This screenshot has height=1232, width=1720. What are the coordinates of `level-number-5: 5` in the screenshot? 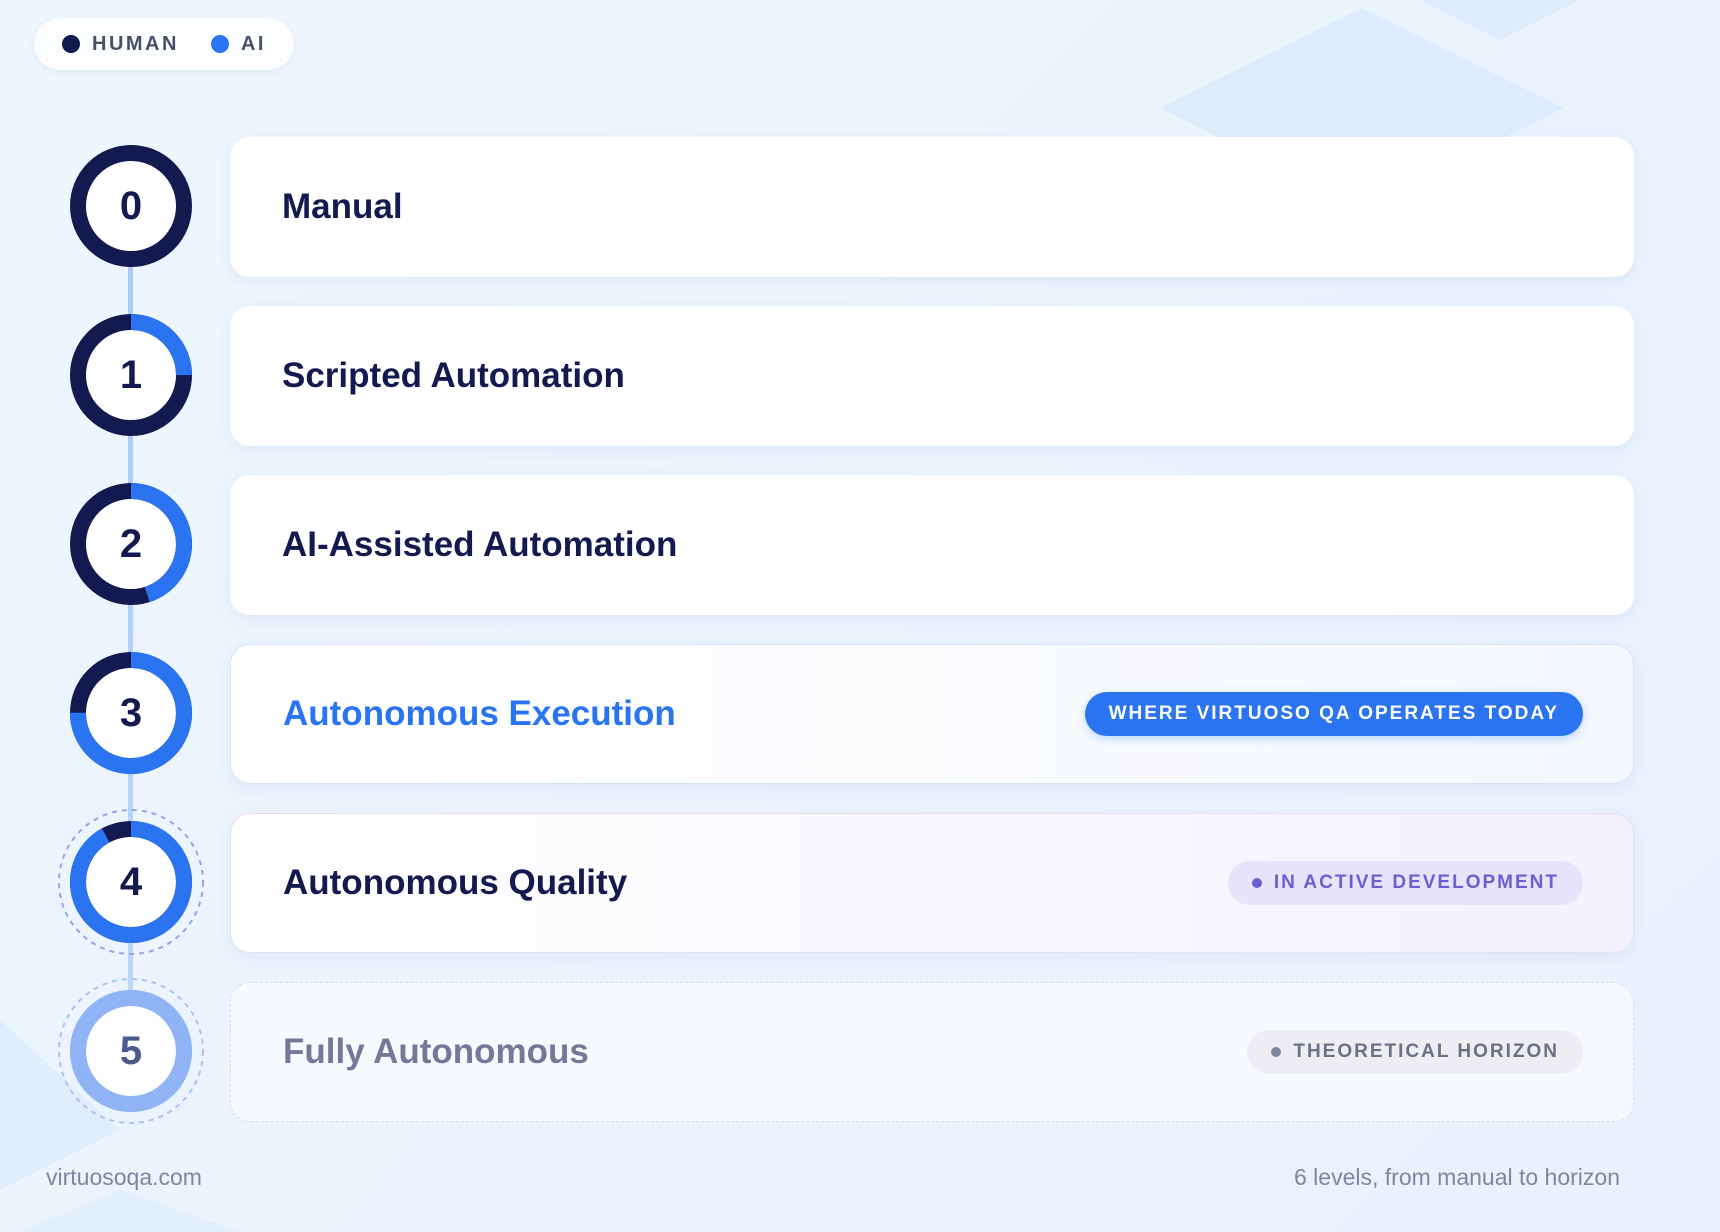 It's located at (131, 1051).